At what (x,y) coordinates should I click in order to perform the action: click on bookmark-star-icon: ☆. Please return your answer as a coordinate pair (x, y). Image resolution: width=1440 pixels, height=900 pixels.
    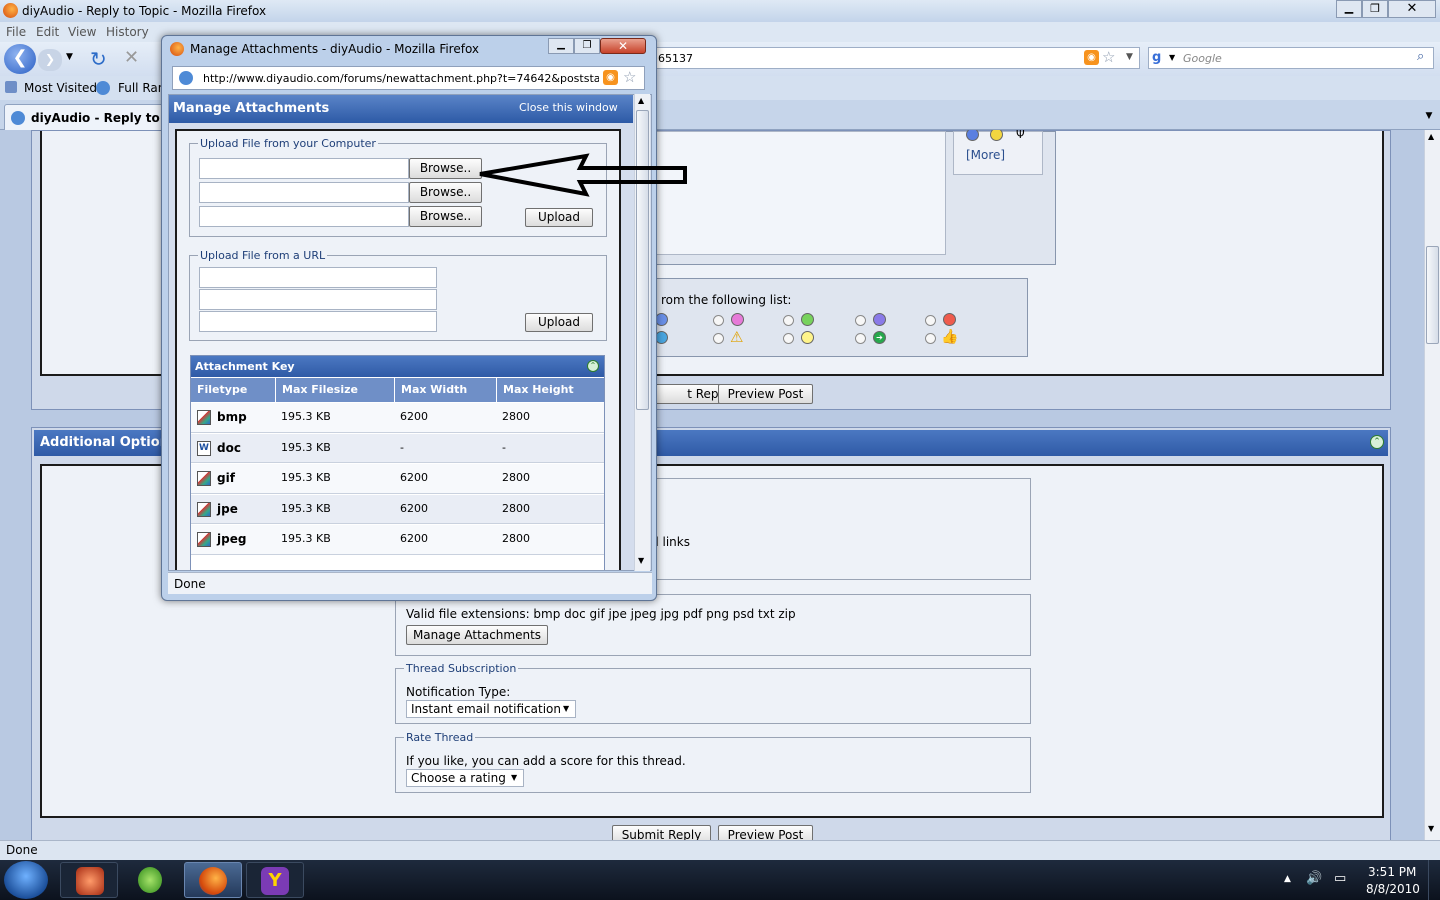
    Looking at the image, I should click on (1108, 57).